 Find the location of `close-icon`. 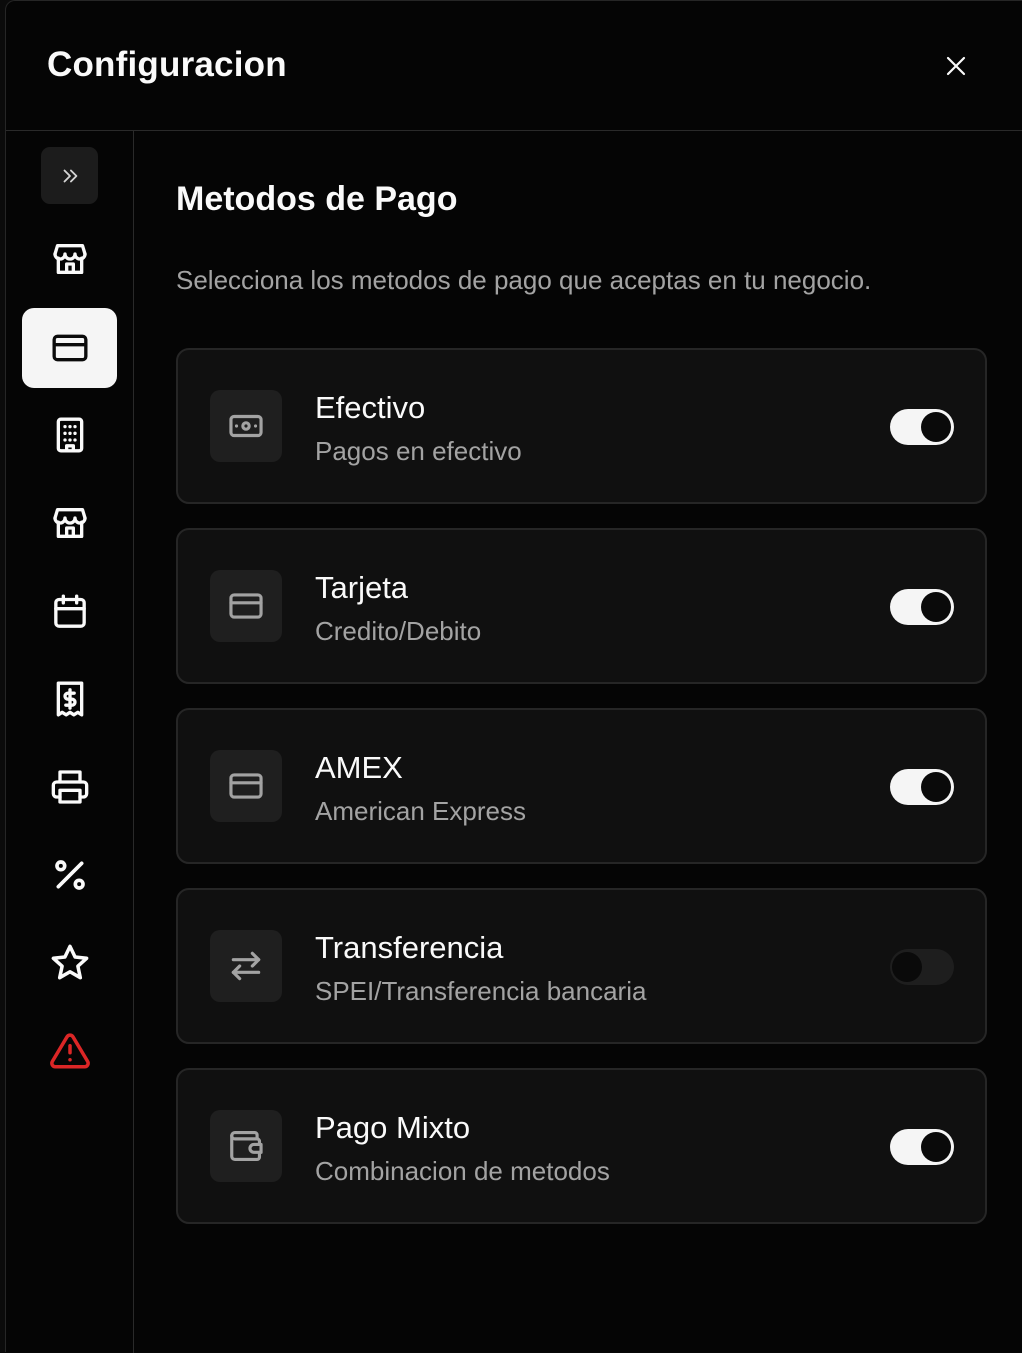

close-icon is located at coordinates (956, 66).